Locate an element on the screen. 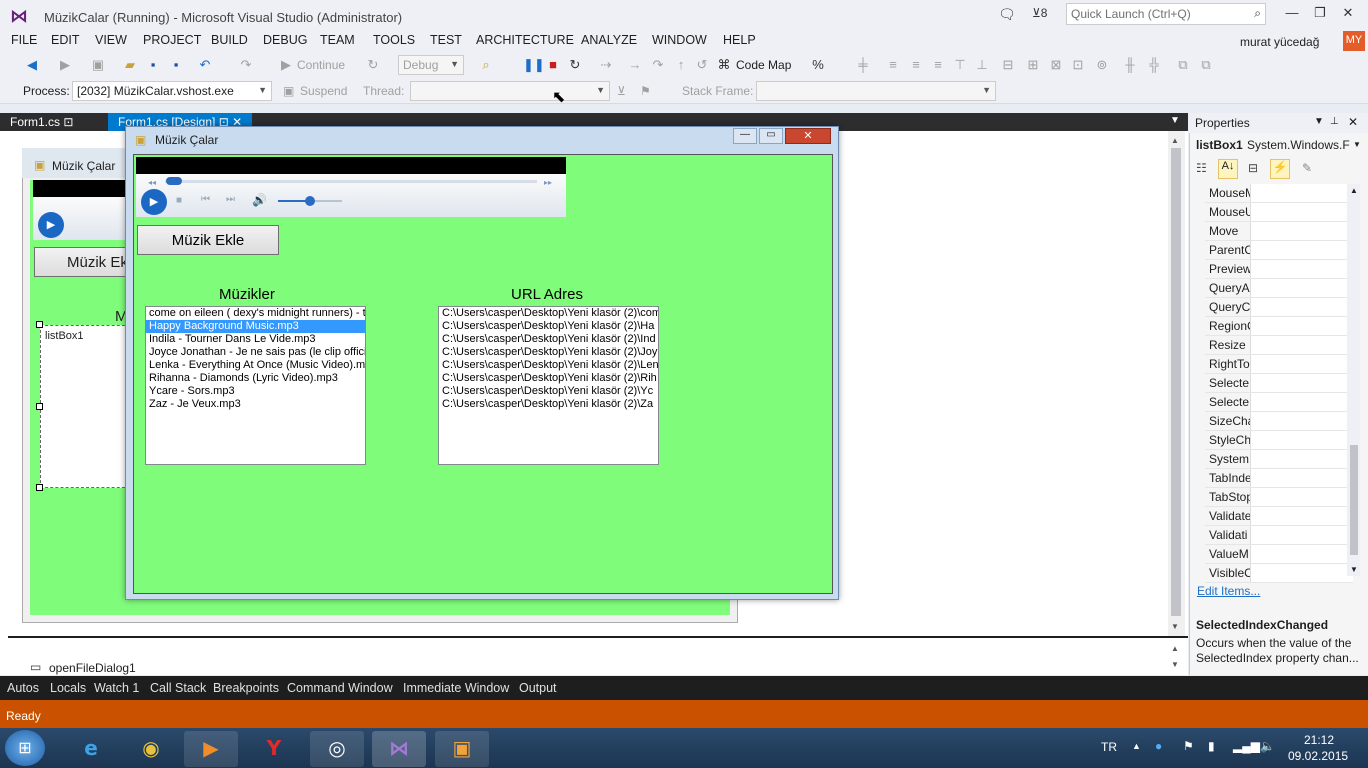  property-row: Selecte is located at coordinates (1279, 402).